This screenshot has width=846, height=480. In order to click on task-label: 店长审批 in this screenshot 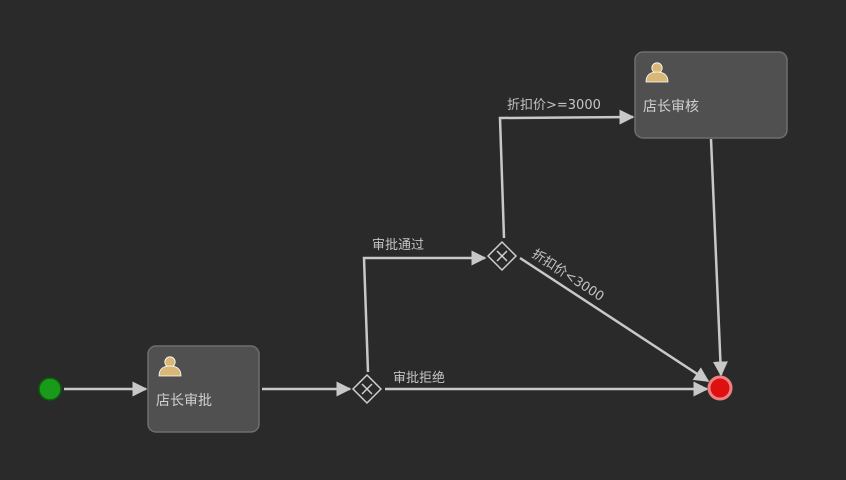, I will do `click(184, 401)`.